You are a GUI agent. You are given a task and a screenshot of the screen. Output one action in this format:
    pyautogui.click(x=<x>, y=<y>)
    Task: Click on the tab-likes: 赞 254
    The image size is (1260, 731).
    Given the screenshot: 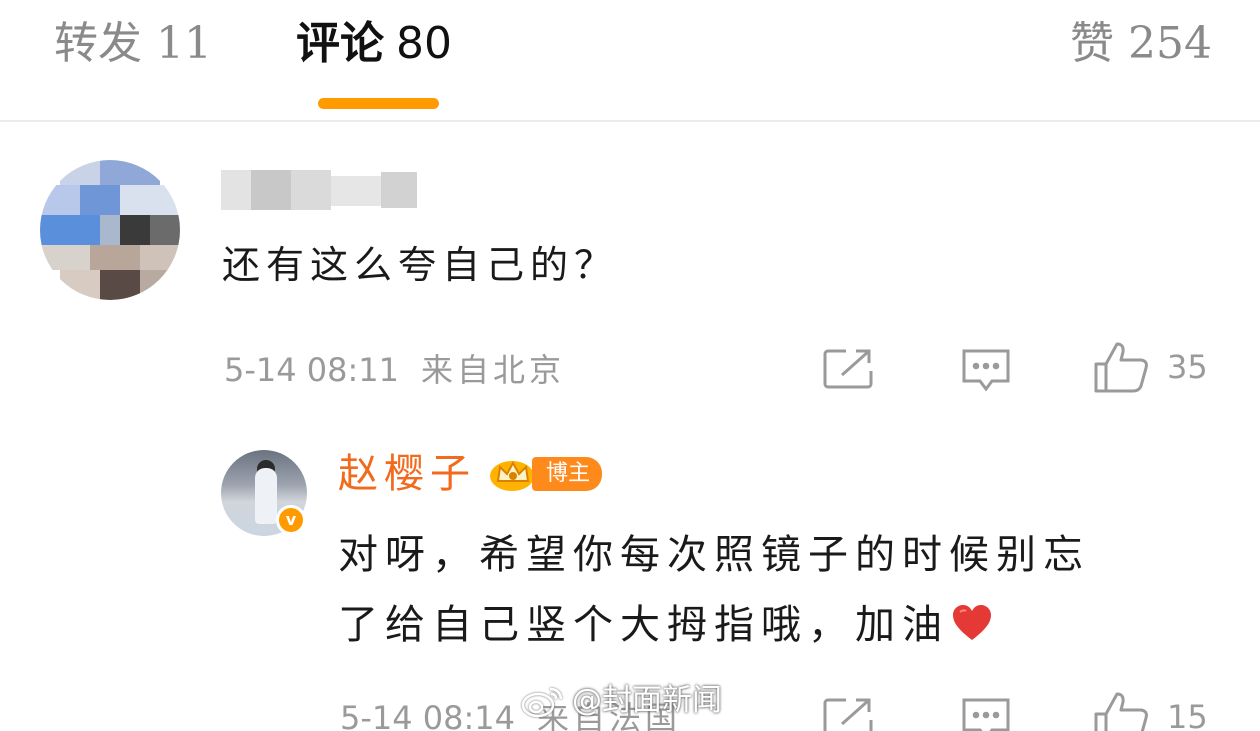 What is the action you would take?
    pyautogui.click(x=1141, y=44)
    